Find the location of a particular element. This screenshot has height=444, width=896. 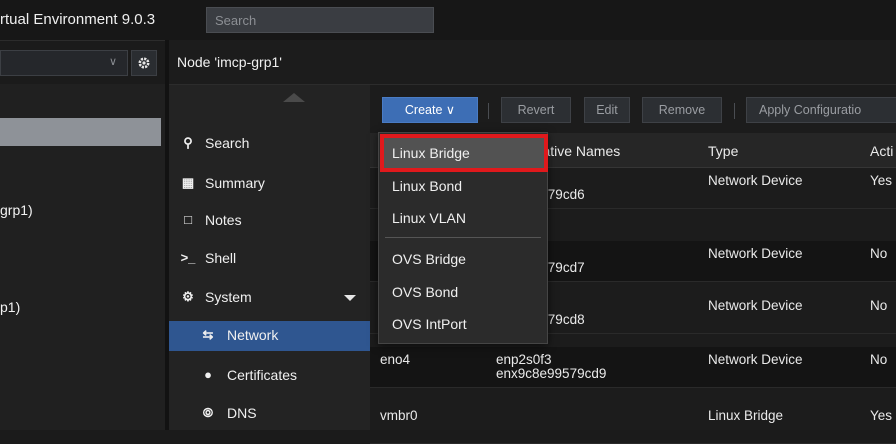

menu-separator is located at coordinates (463, 237).